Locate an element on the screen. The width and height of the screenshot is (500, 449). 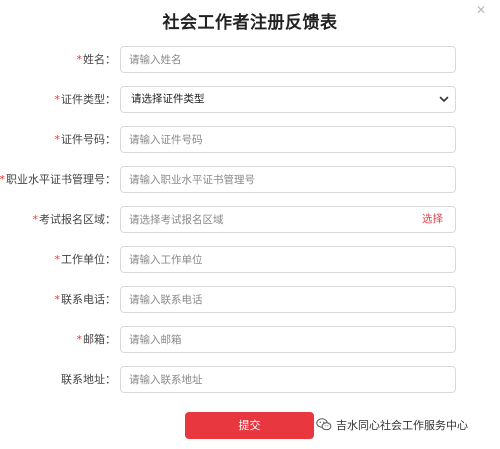
phone-field is located at coordinates (288, 299).